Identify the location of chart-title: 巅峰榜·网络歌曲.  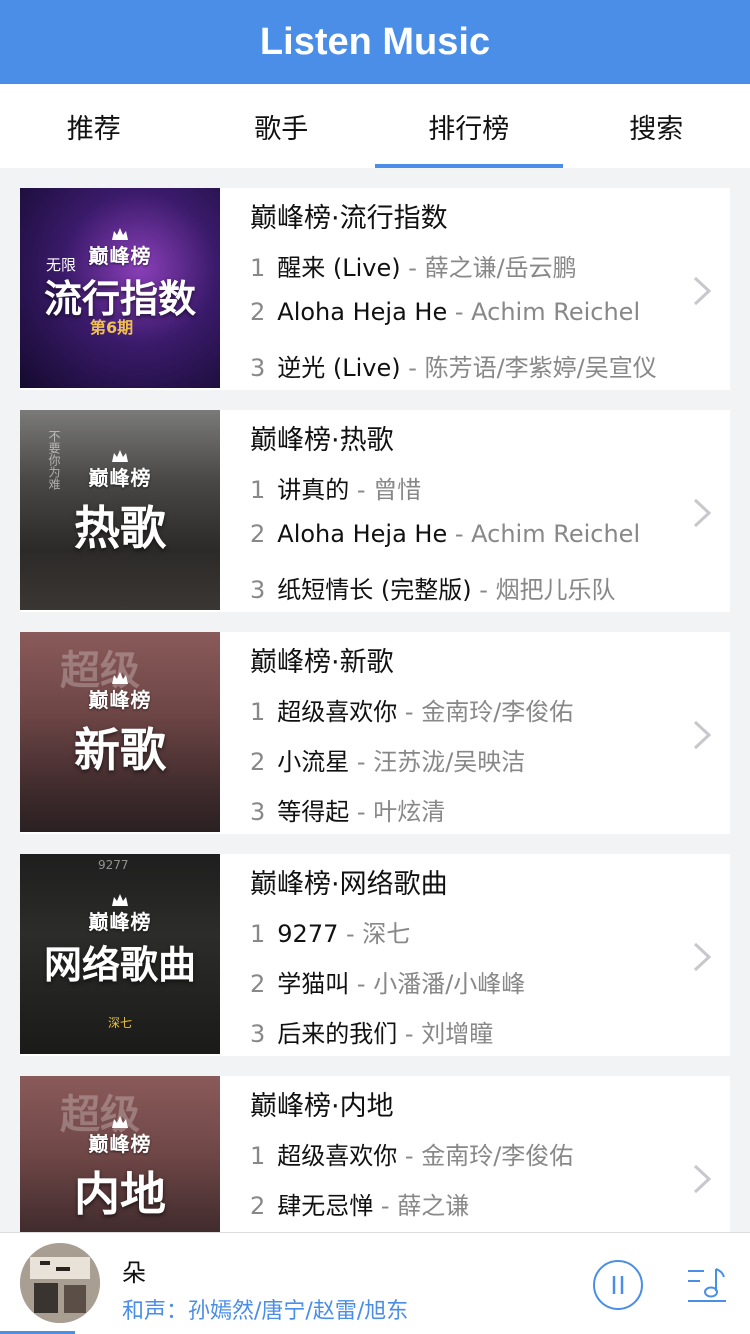
(349, 884).